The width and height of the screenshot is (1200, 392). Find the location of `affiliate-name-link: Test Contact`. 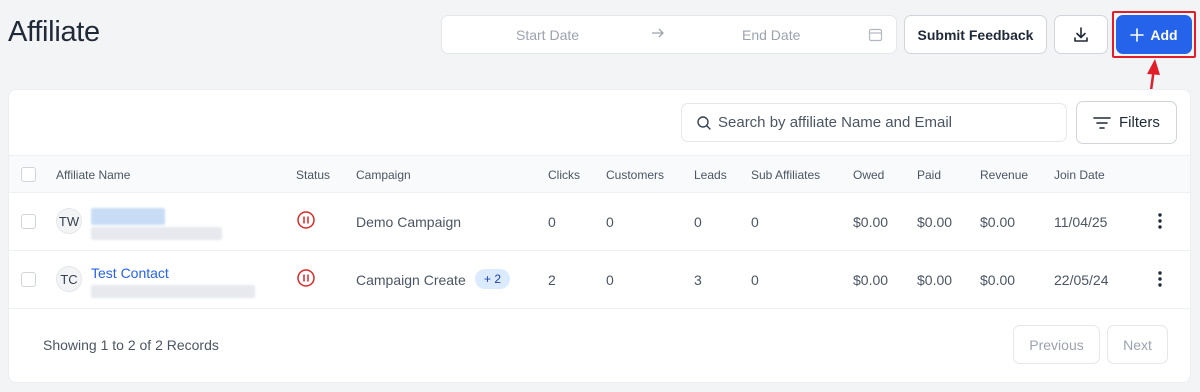

affiliate-name-link: Test Contact is located at coordinates (130, 273).